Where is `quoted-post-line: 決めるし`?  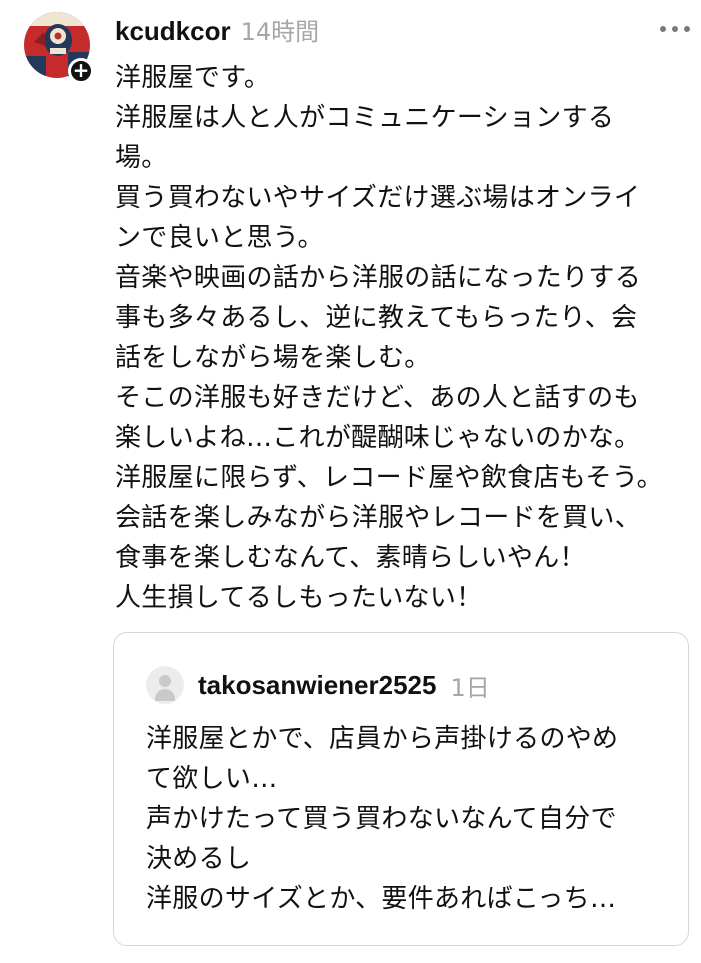
quoted-post-line: 決めるし is located at coordinates (199, 859).